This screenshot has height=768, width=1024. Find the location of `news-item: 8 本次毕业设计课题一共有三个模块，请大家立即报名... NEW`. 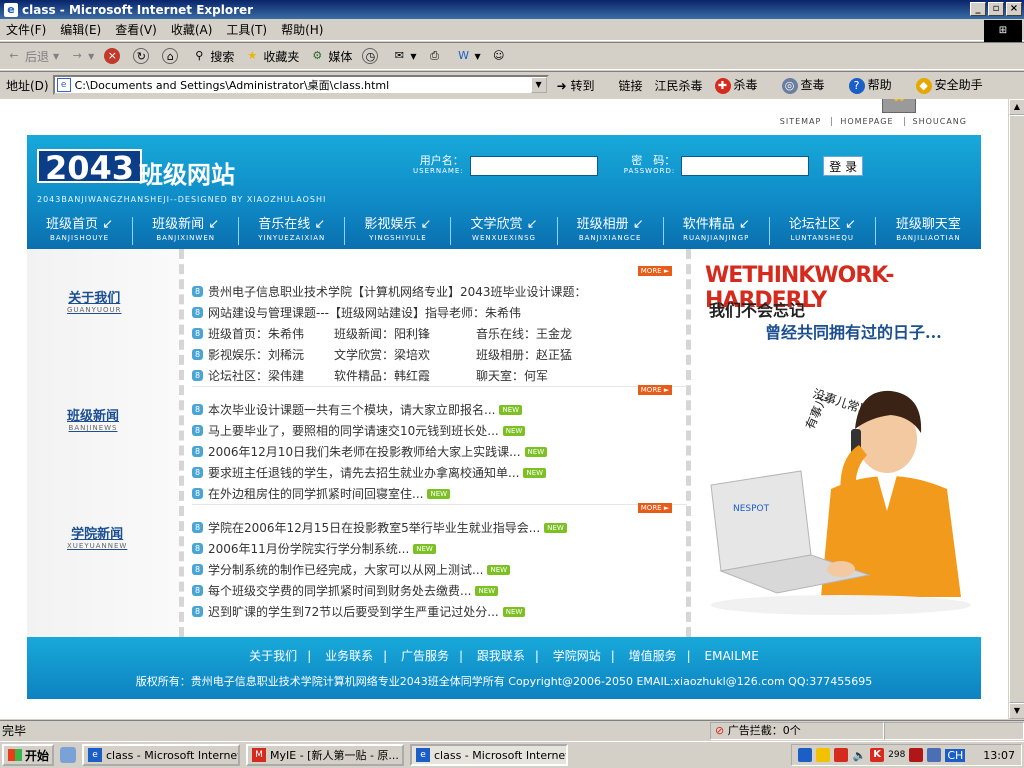

news-item: 8 本次毕业设计课题一共有三个模块，请大家立即报名... NEW is located at coordinates (439, 409).